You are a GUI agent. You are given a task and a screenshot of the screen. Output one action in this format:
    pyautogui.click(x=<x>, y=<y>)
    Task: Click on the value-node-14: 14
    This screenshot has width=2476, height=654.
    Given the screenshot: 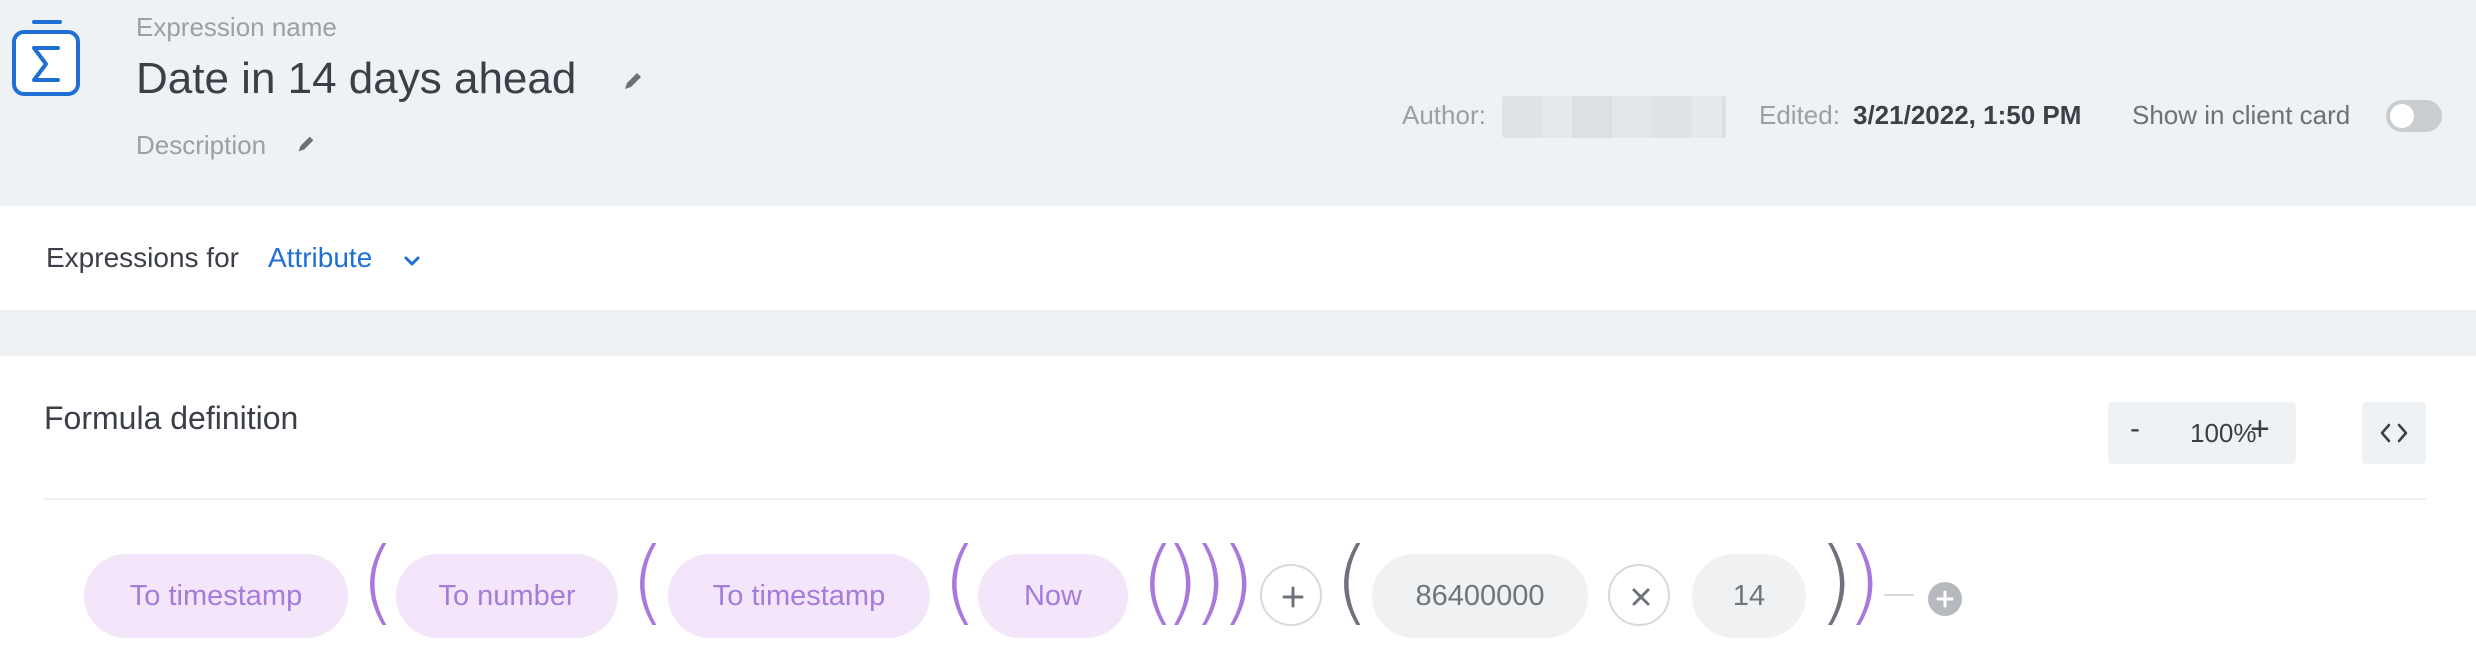 What is the action you would take?
    pyautogui.click(x=1749, y=596)
    